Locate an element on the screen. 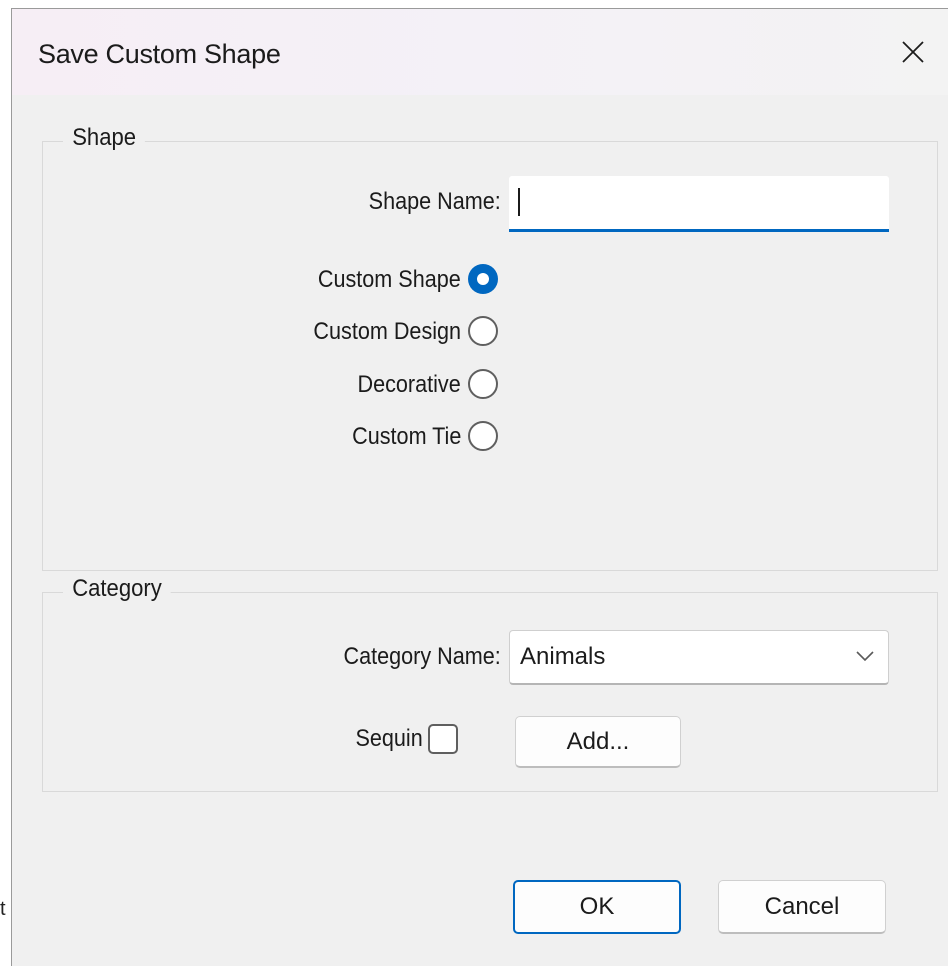  cancel-button: Cancel is located at coordinates (802, 907).